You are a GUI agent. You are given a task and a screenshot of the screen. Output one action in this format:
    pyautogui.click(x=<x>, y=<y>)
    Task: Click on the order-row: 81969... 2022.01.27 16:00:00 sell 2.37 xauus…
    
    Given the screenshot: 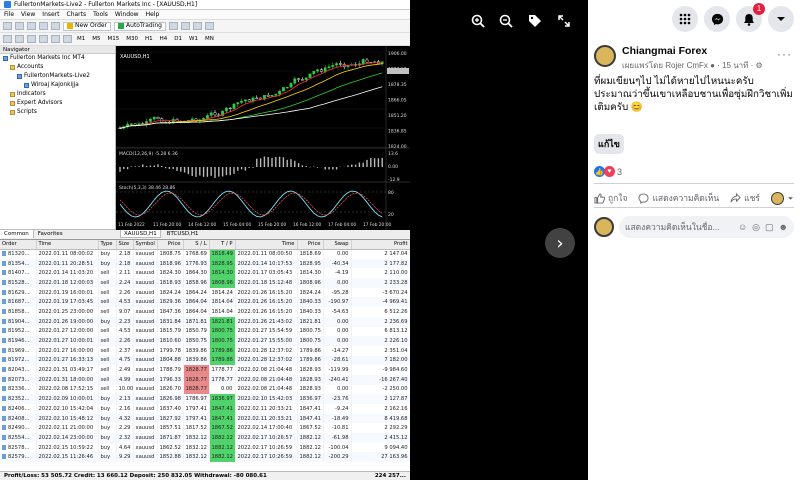 What is the action you would take?
    pyautogui.click(x=205, y=350)
    